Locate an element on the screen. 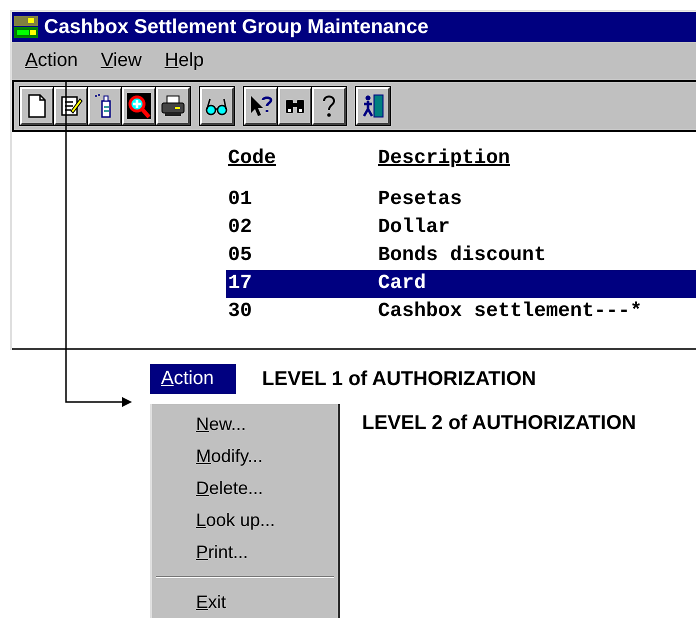 The height and width of the screenshot is (618, 696). list-row: 30 Cashbox settlement---* is located at coordinates (461, 312).